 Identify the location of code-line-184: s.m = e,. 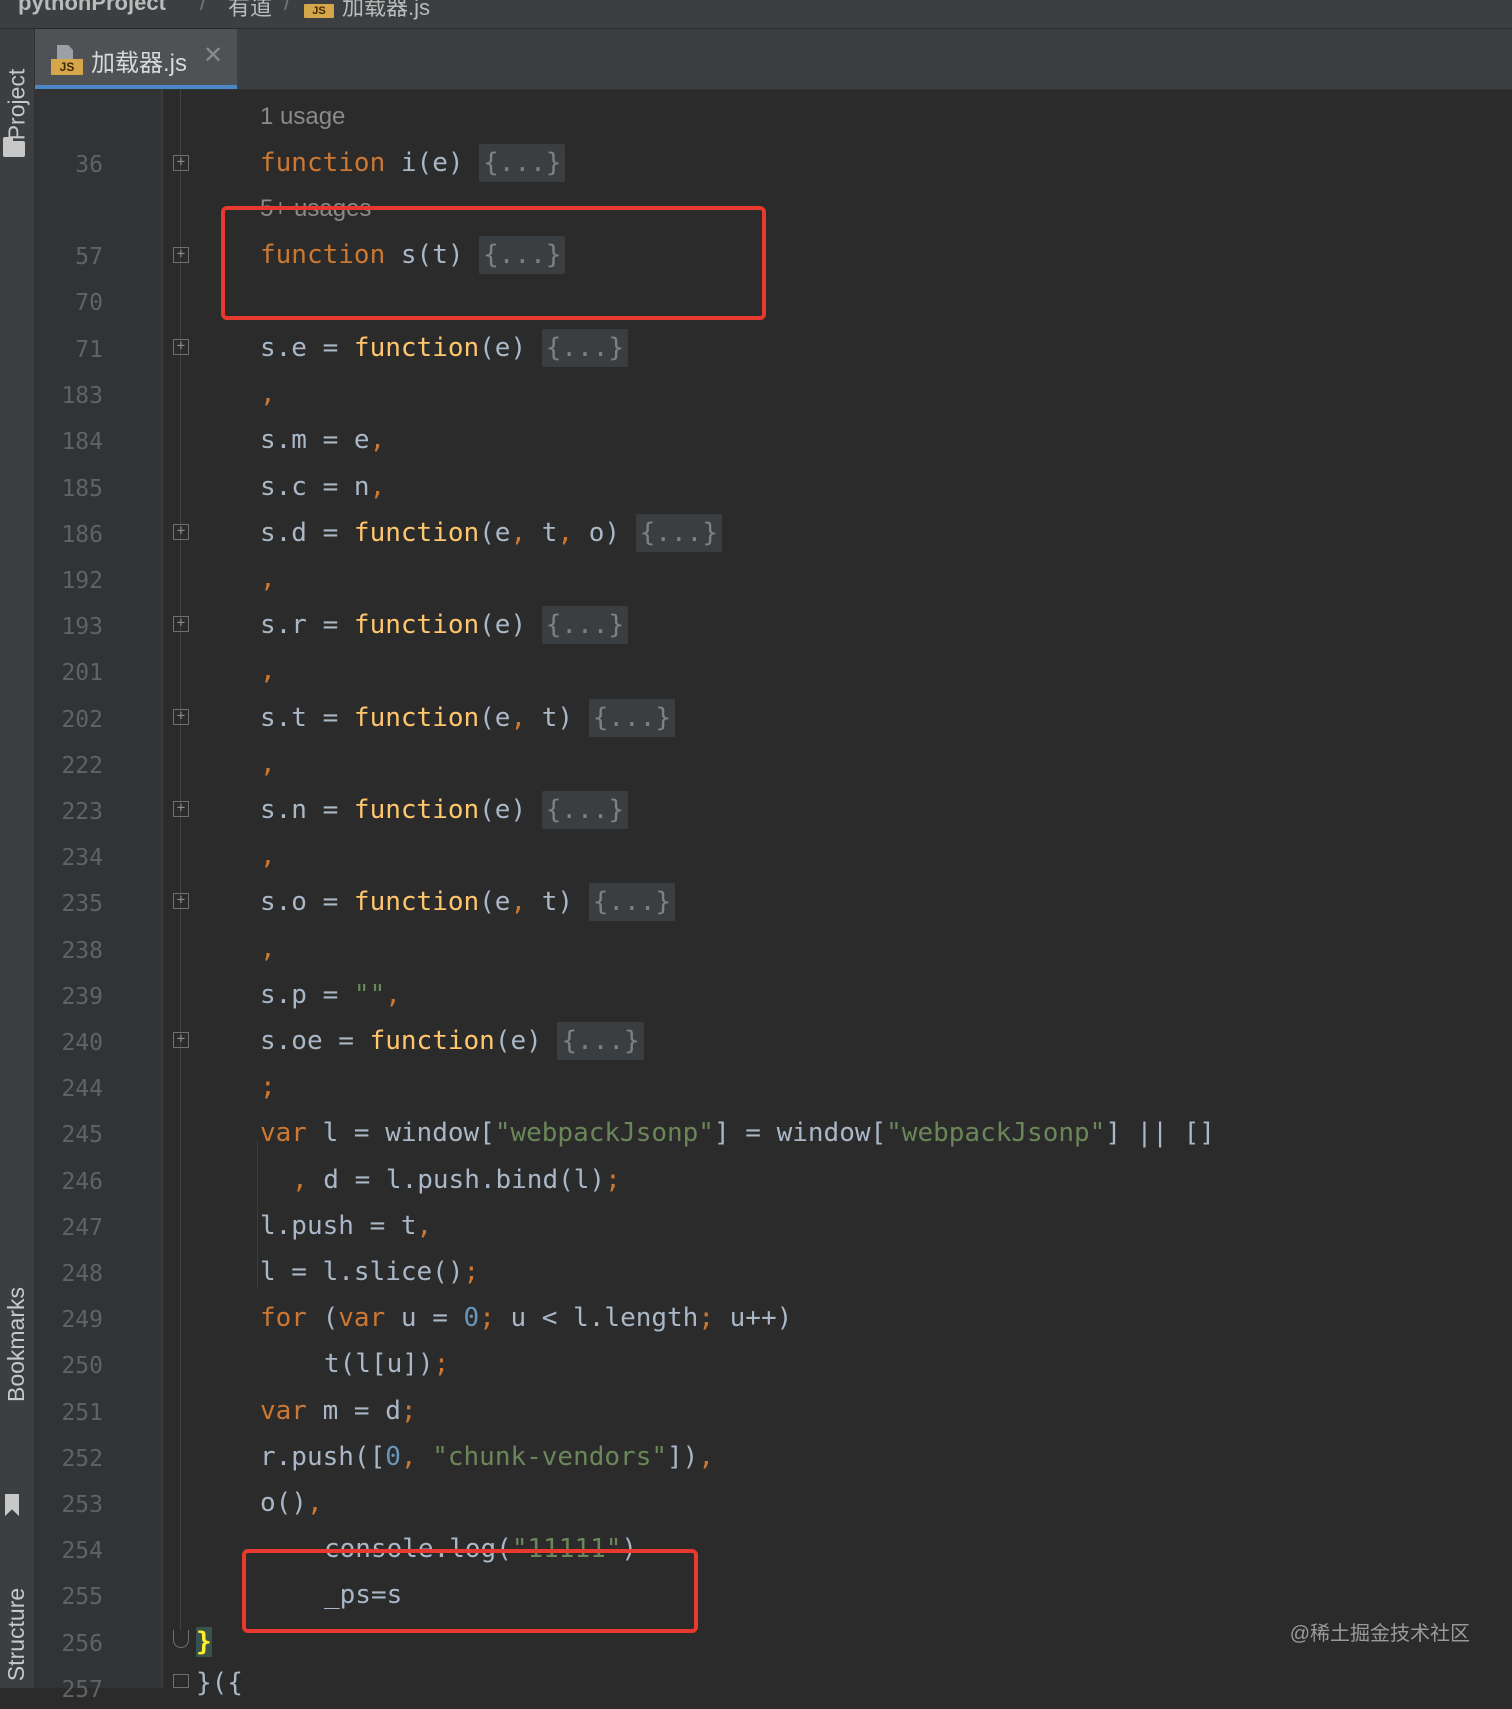
(322, 440).